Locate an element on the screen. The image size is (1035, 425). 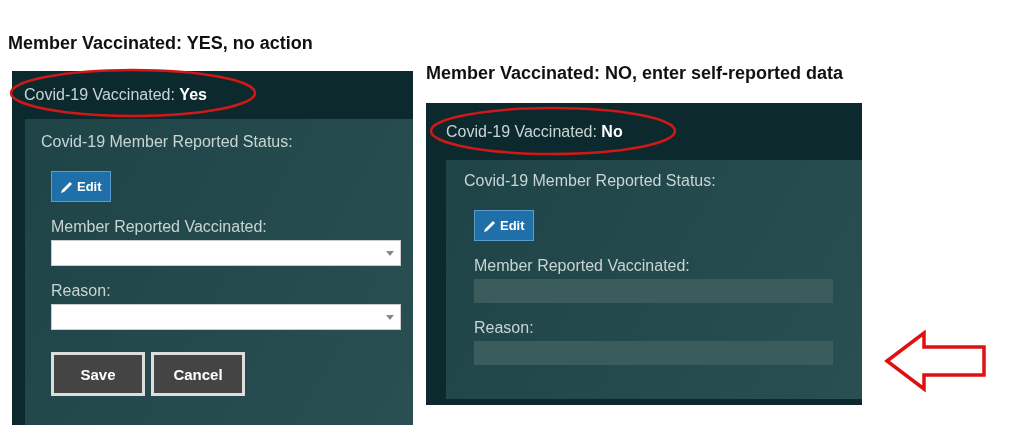
form-button: Save is located at coordinates (98, 374).